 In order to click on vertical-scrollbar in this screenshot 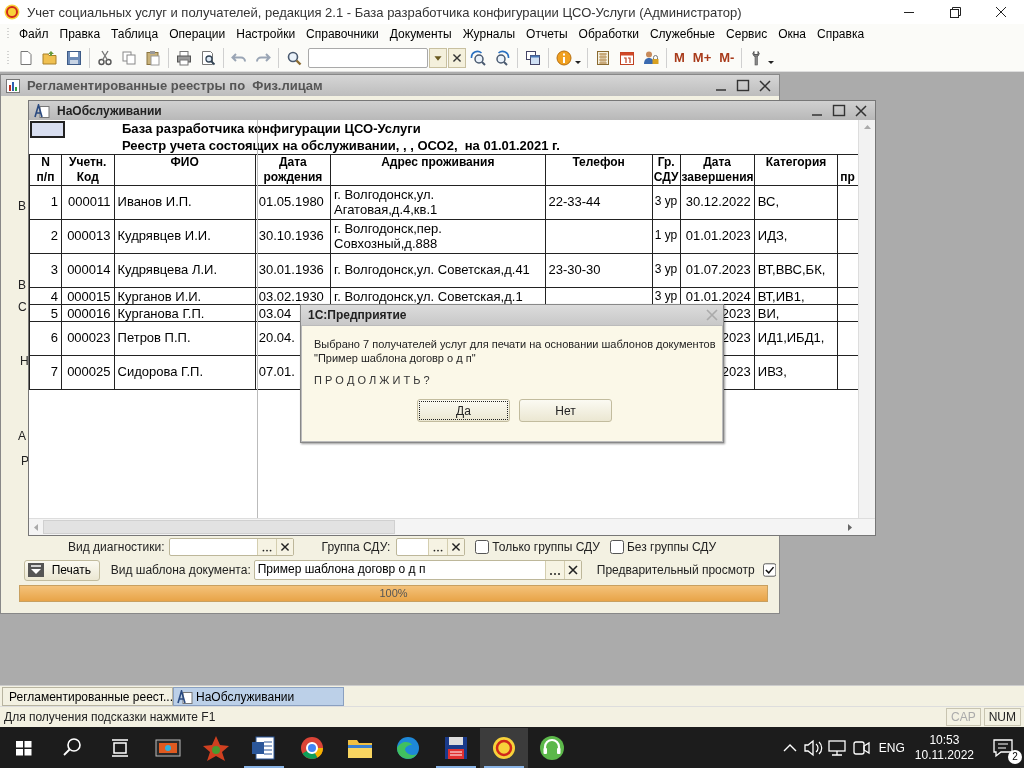, I will do `click(866, 319)`.